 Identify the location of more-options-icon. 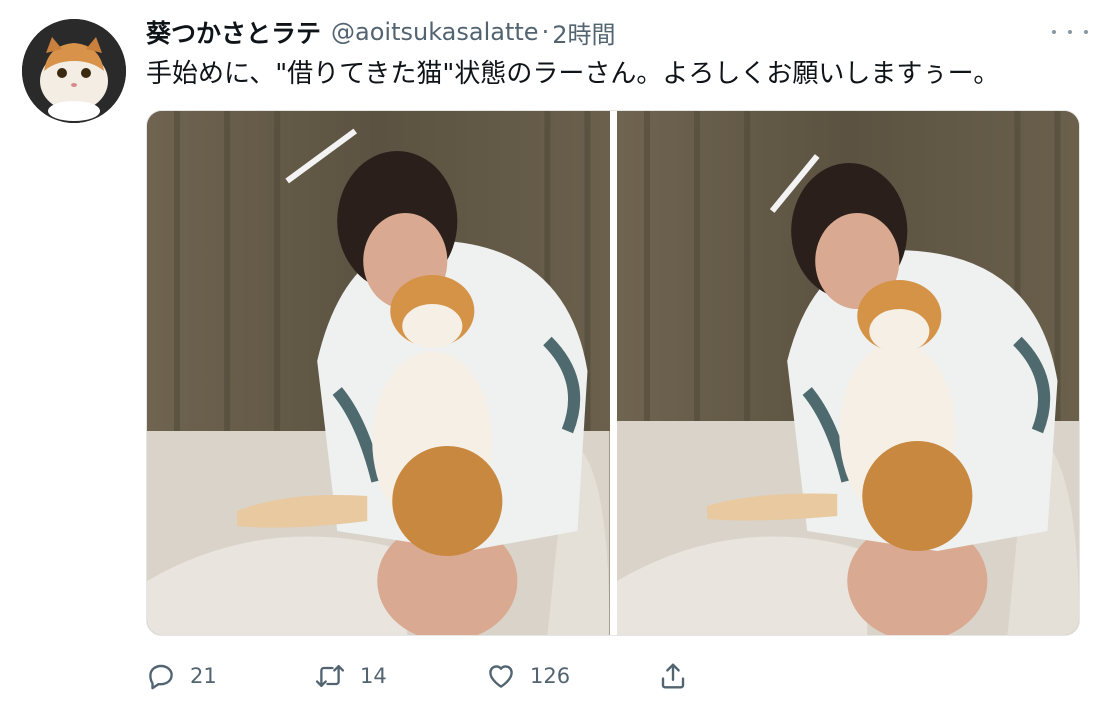
(1070, 32).